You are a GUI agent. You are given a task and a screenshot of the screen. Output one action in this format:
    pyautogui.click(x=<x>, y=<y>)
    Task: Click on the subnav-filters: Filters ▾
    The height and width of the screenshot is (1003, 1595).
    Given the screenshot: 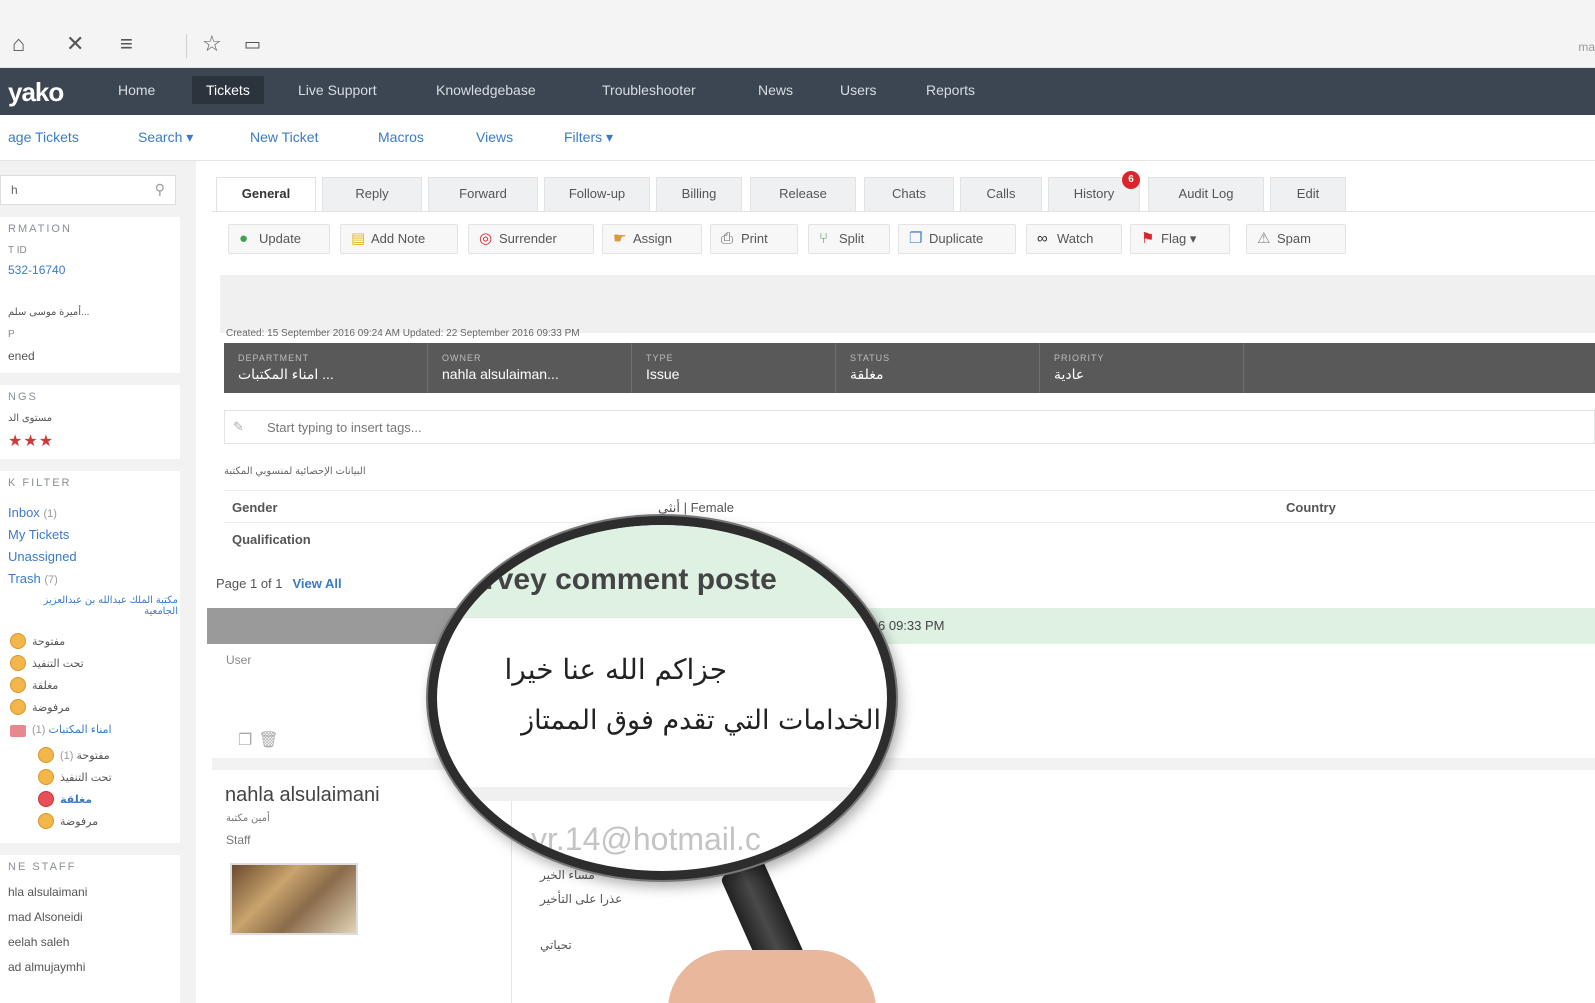 What is the action you would take?
    pyautogui.click(x=588, y=137)
    